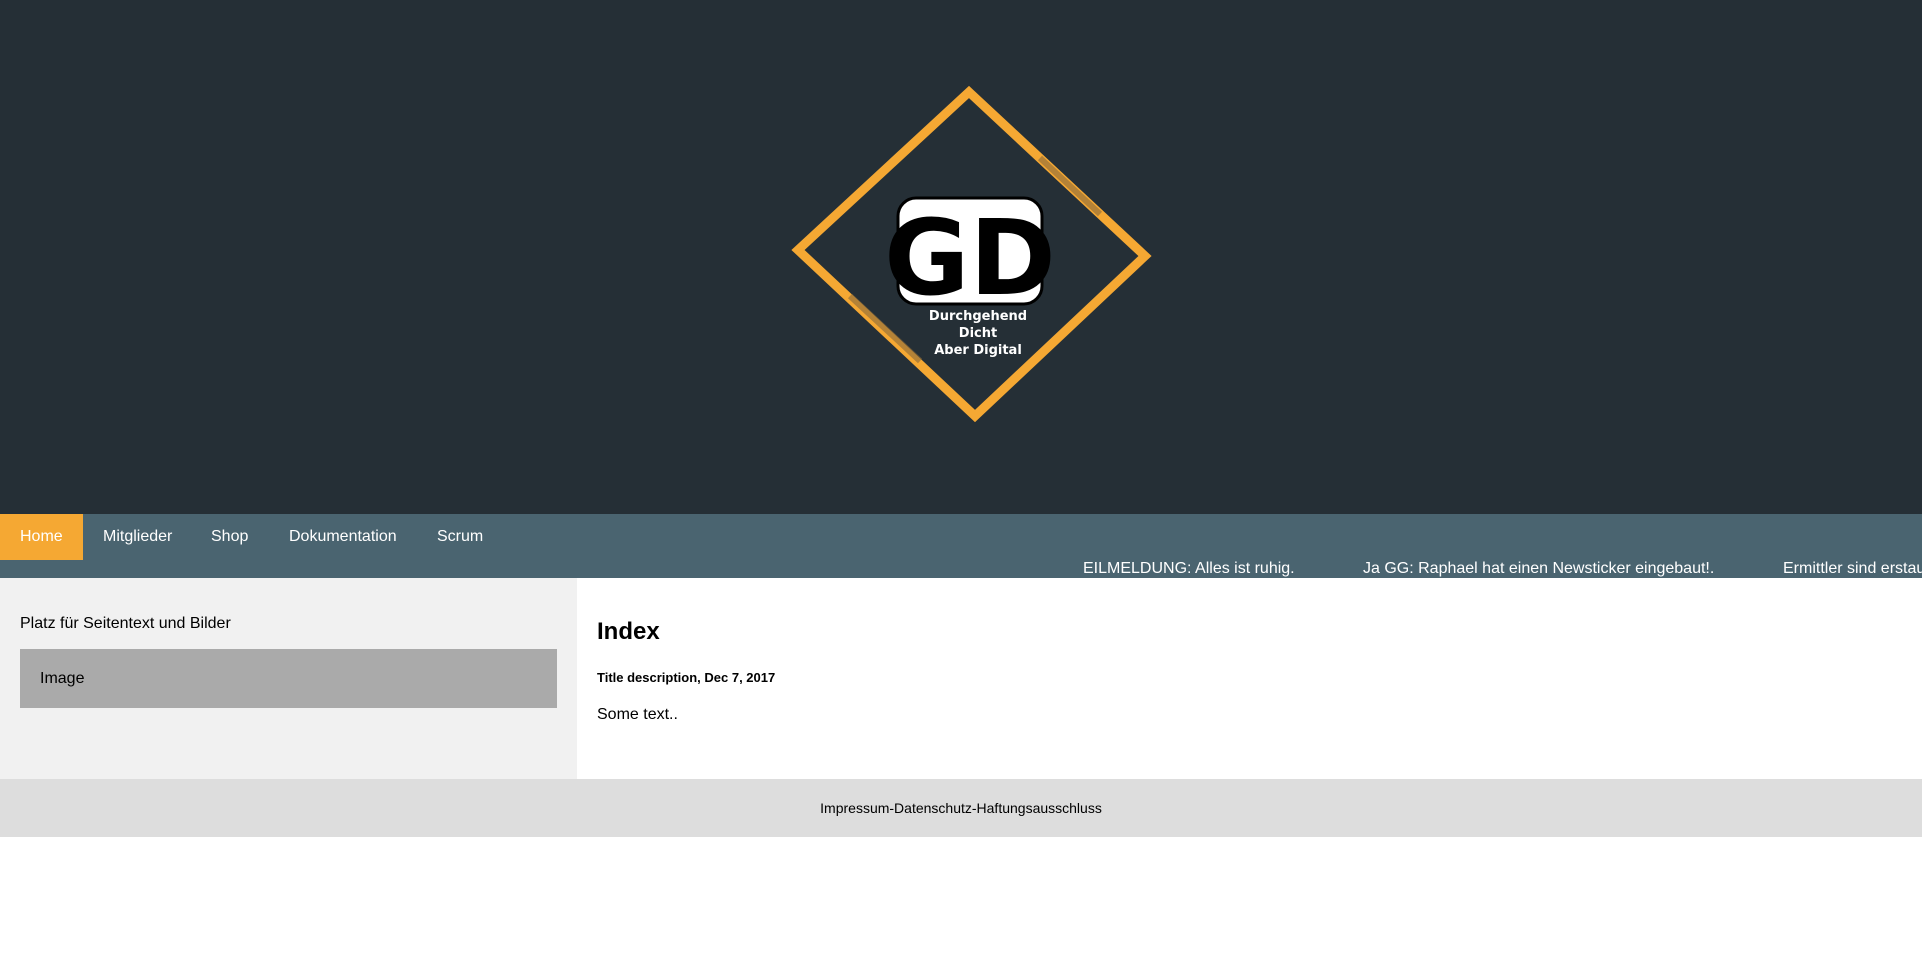  Describe the element at coordinates (978, 316) in the screenshot. I see `logo-tagline-1: Durchgehend` at that location.